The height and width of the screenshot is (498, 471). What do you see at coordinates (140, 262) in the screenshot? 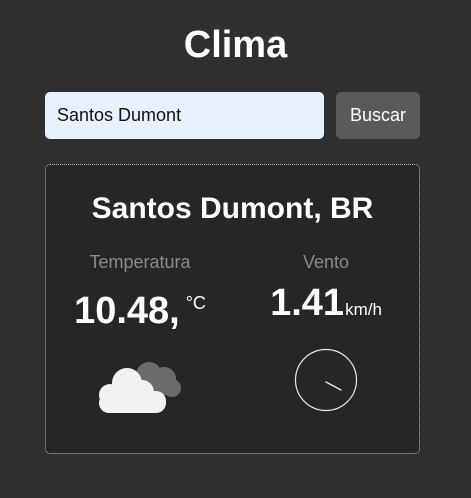
I see `temperature-label: Temperatura` at bounding box center [140, 262].